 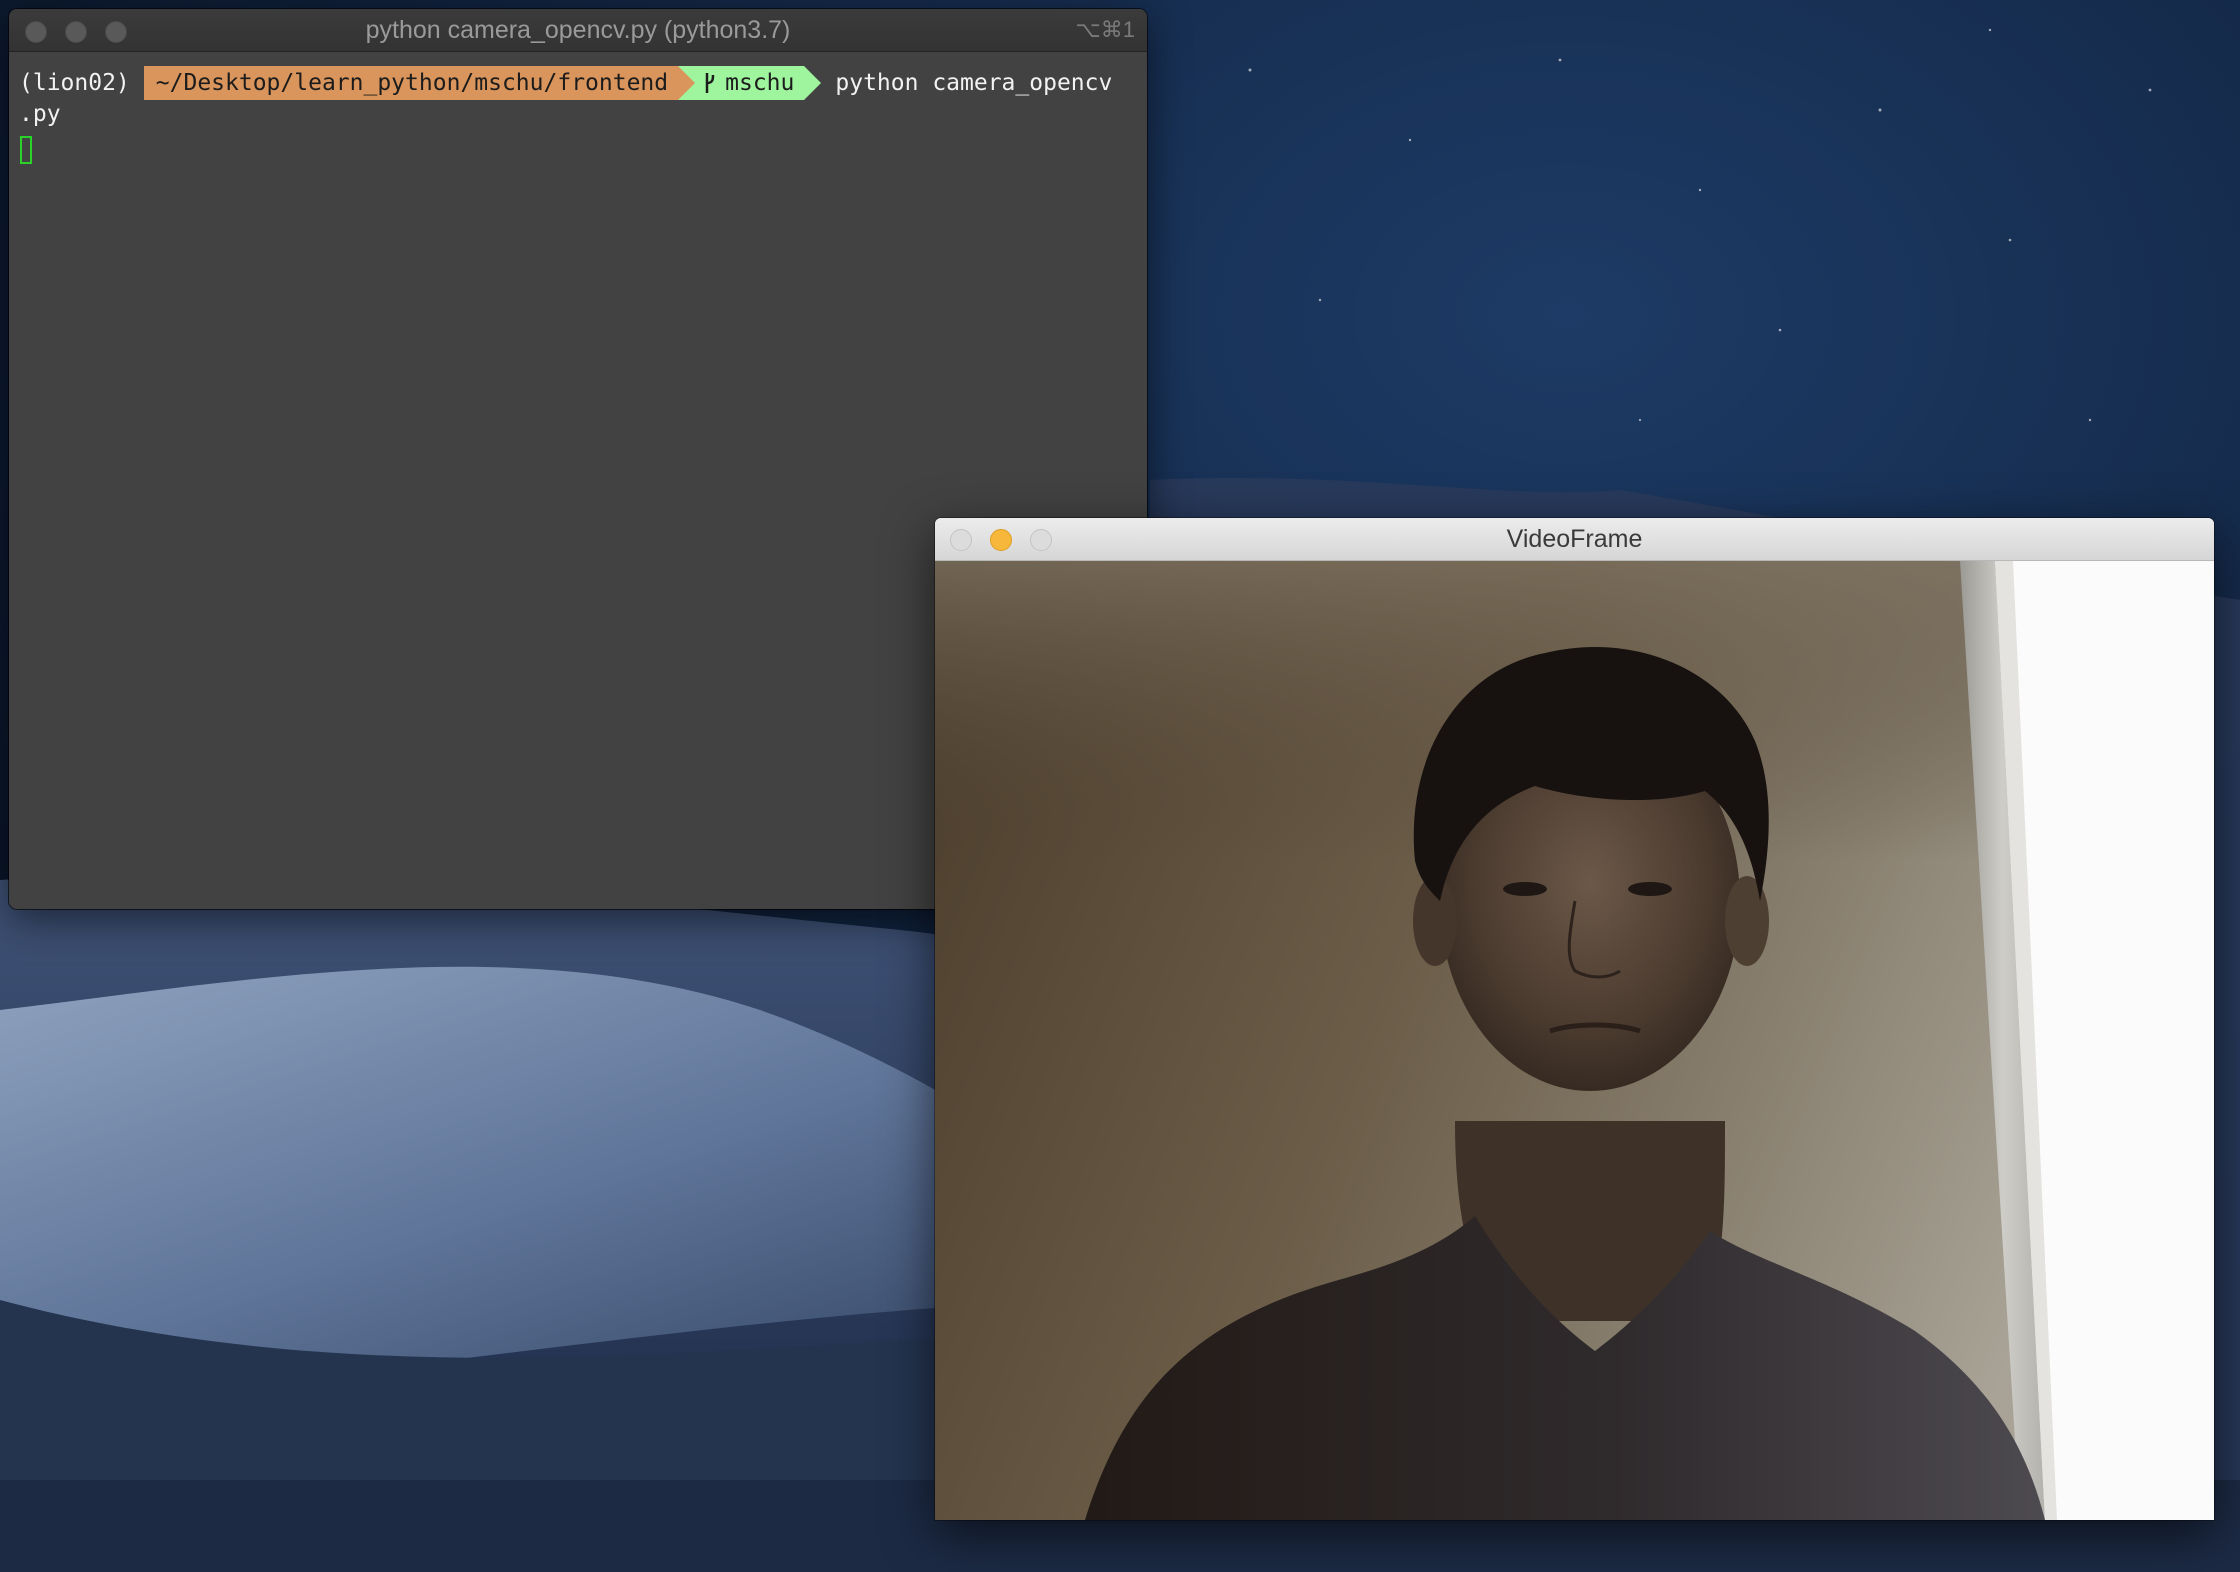 What do you see at coordinates (710, 83) in the screenshot?
I see `git-branch-icon` at bounding box center [710, 83].